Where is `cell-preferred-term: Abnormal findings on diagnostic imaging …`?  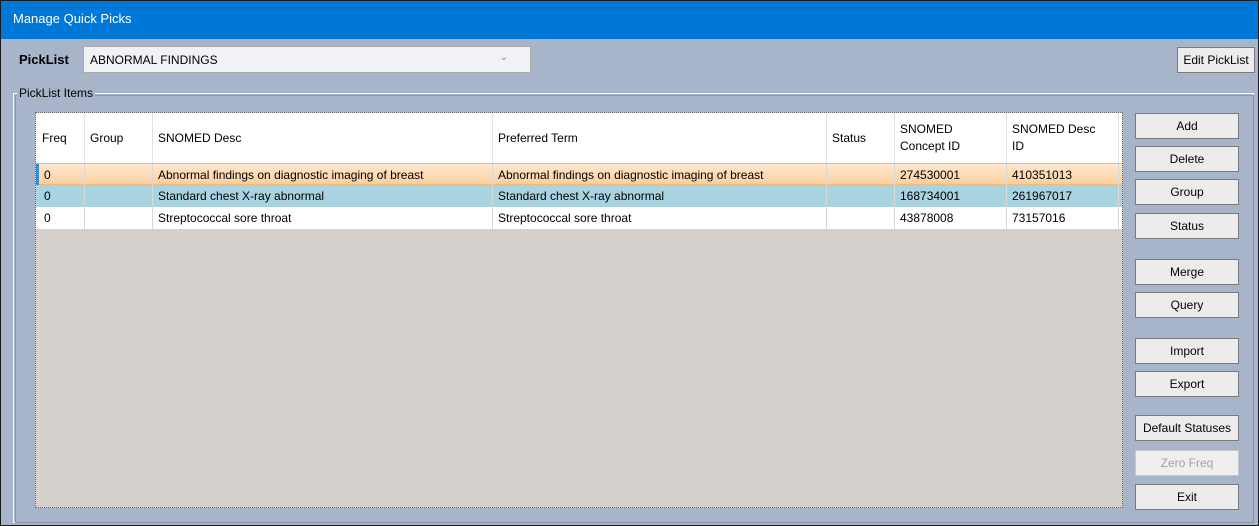
cell-preferred-term: Abnormal findings on diagnostic imaging … is located at coordinates (631, 175).